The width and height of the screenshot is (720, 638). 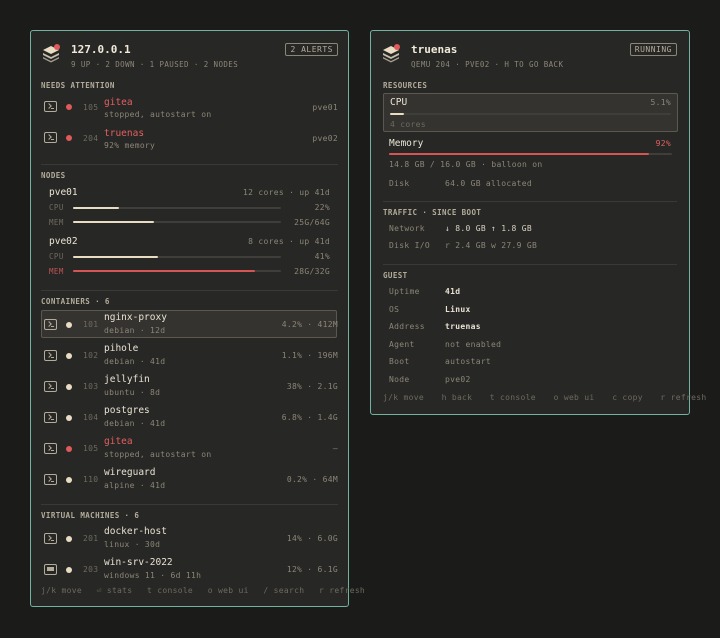 What do you see at coordinates (78, 85) in the screenshot?
I see `needs-attention-header: NEEDS ATTENTION` at bounding box center [78, 85].